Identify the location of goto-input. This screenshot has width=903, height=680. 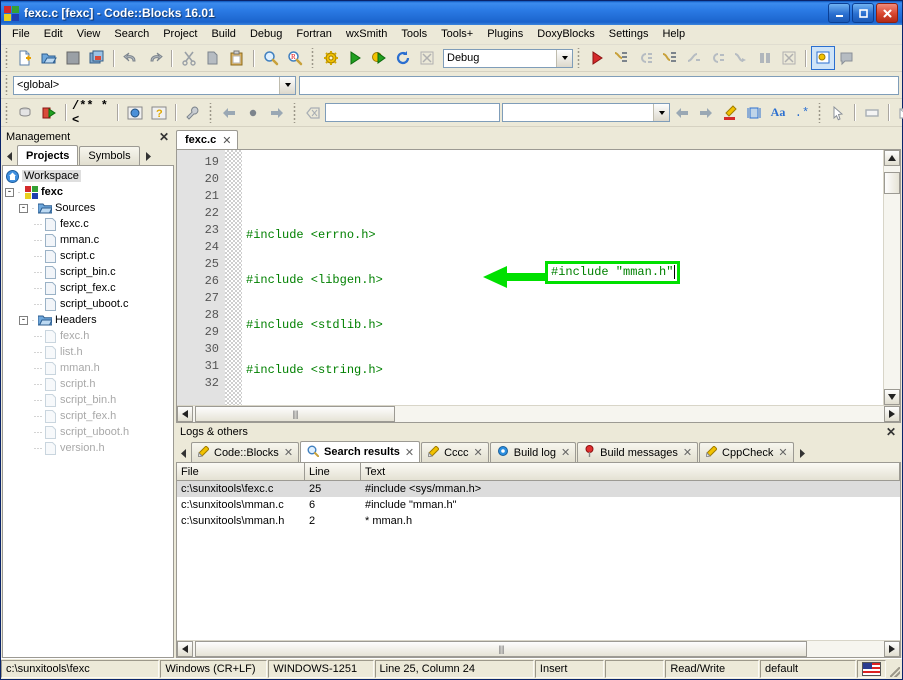
(586, 112).